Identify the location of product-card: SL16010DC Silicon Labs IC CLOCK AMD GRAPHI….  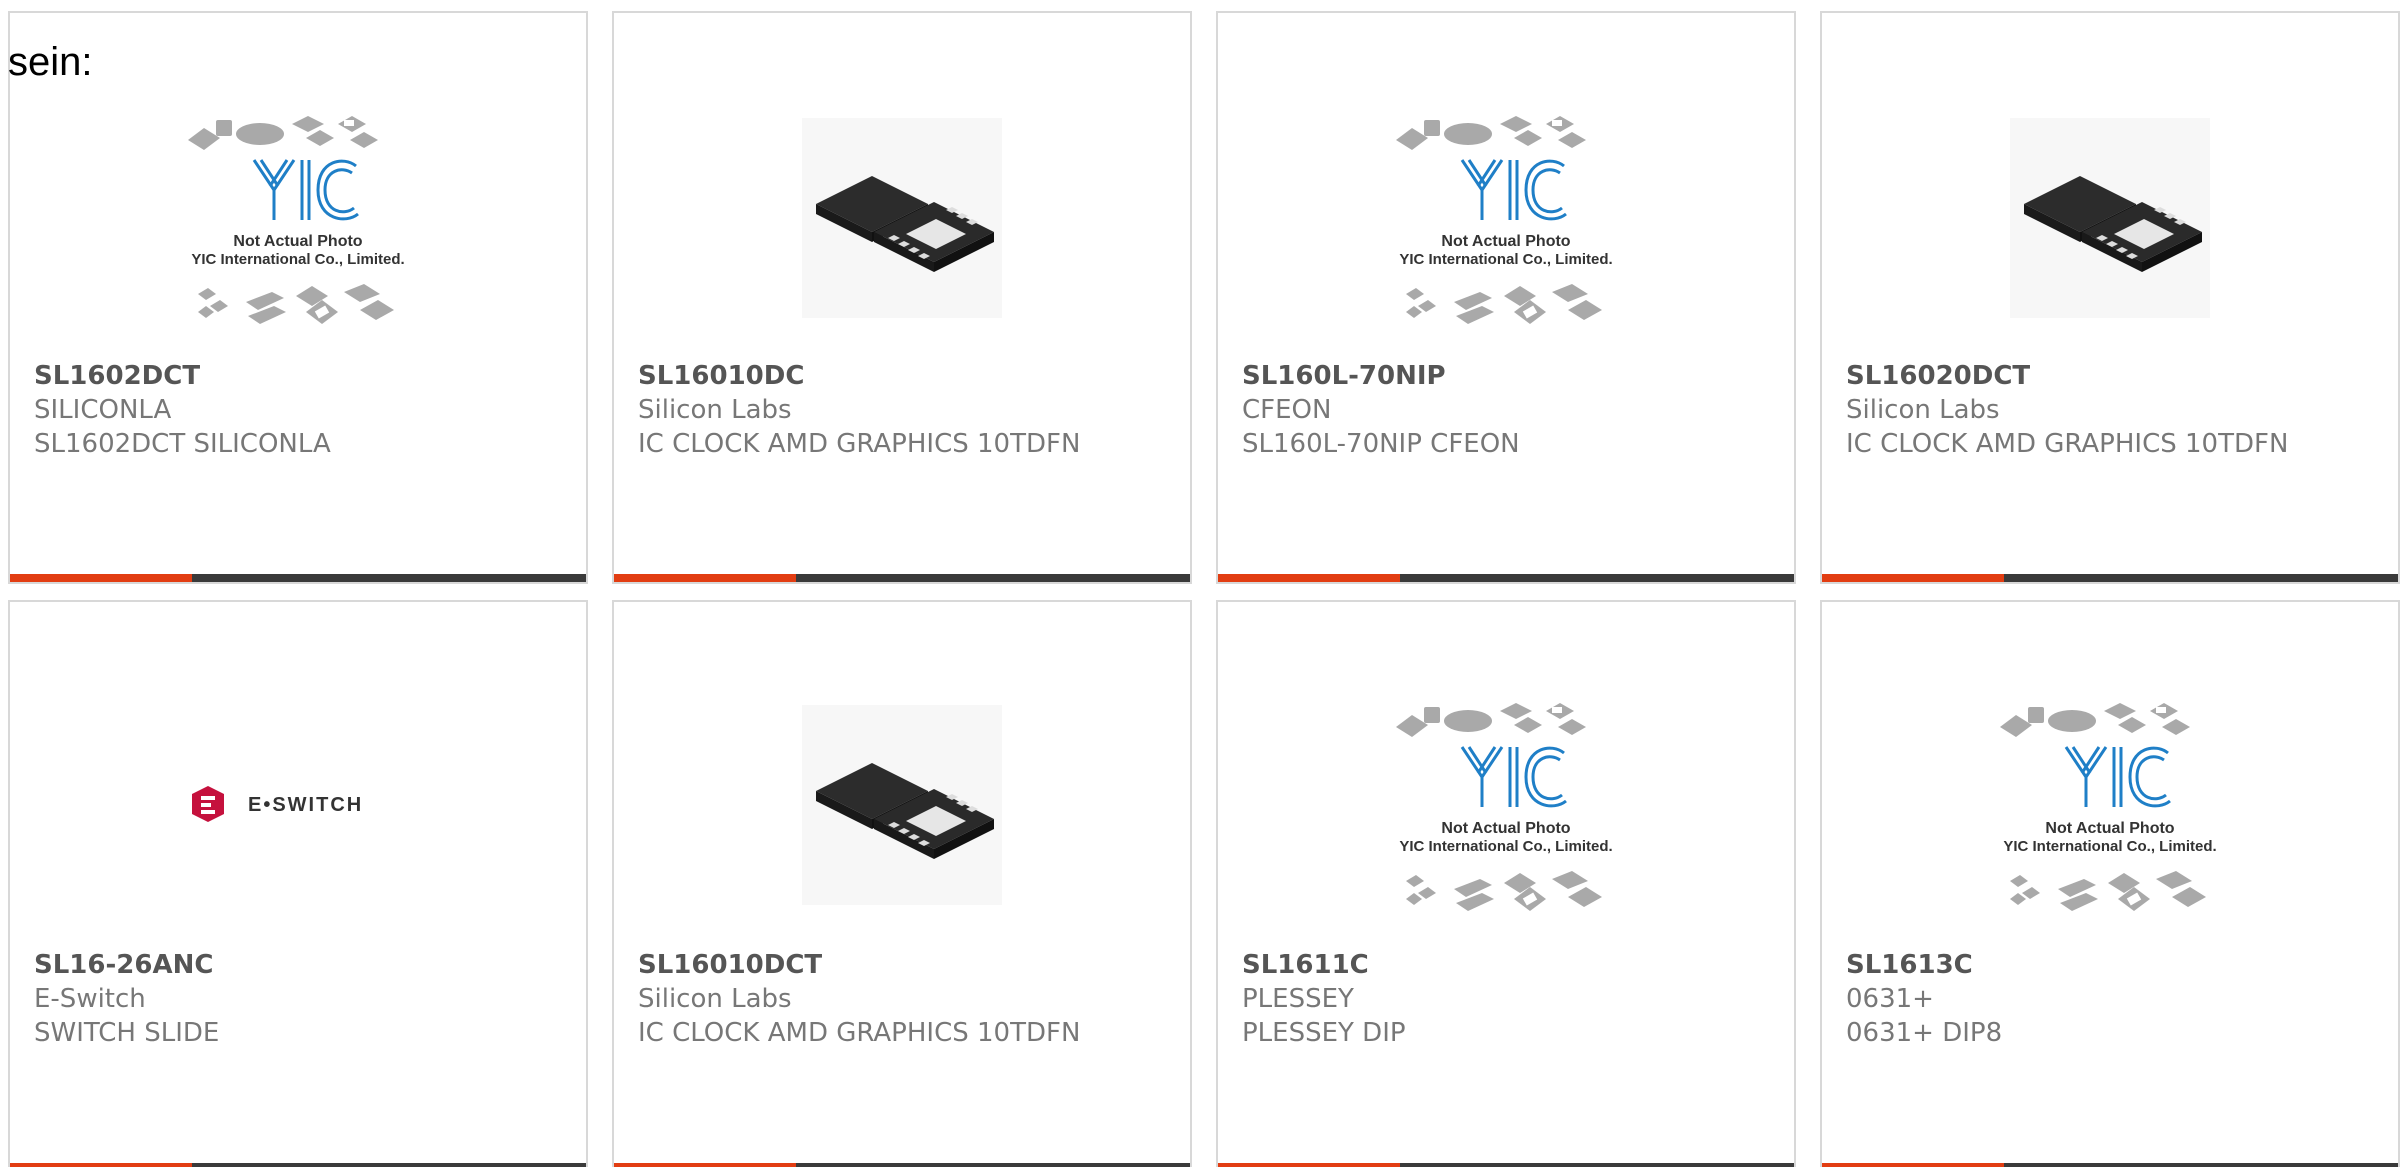
(902, 297).